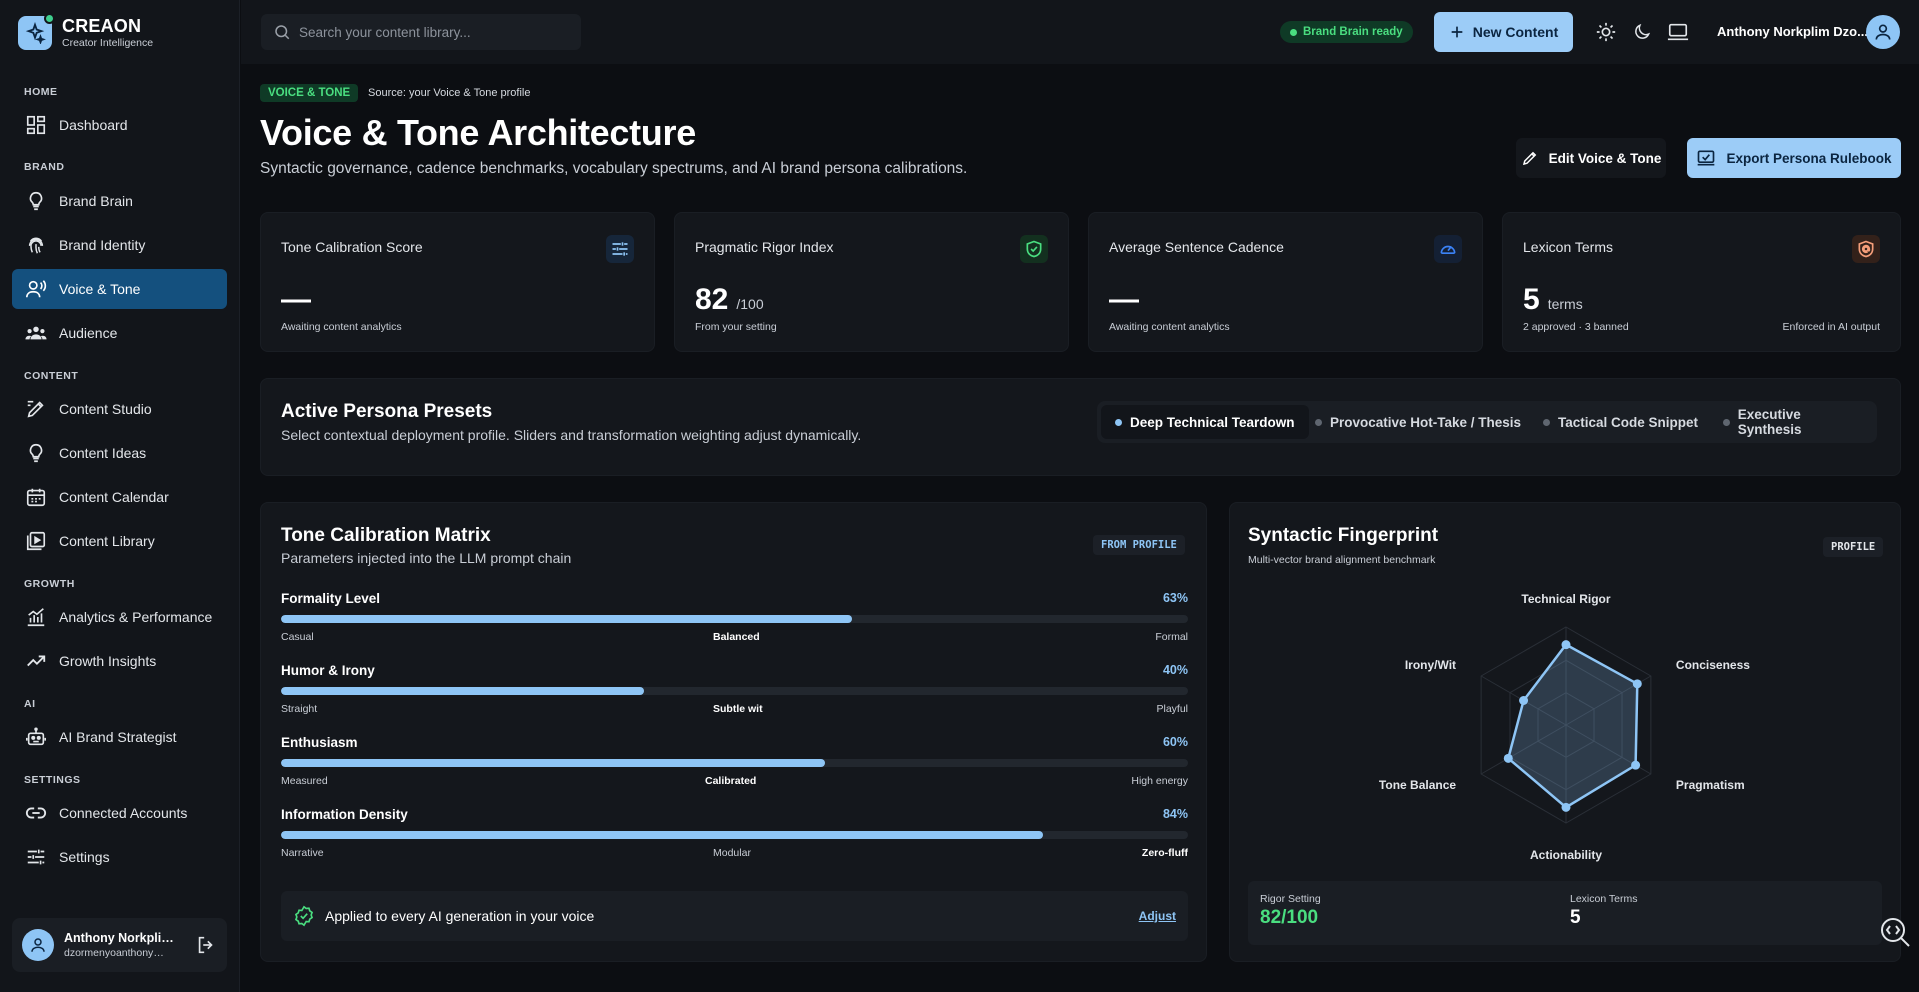  Describe the element at coordinates (119, 857) in the screenshot. I see `sidebar-item-settings: Settings` at that location.